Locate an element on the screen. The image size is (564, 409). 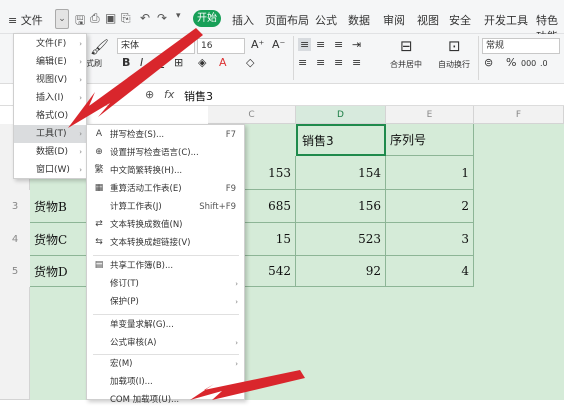
column-header-f: F is located at coordinates (519, 115).